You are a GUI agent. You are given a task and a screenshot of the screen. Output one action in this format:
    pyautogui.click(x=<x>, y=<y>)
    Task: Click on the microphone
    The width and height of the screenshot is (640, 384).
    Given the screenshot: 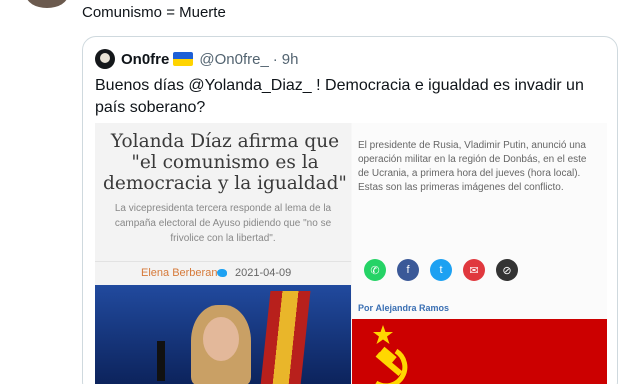 What is the action you would take?
    pyautogui.click(x=161, y=361)
    